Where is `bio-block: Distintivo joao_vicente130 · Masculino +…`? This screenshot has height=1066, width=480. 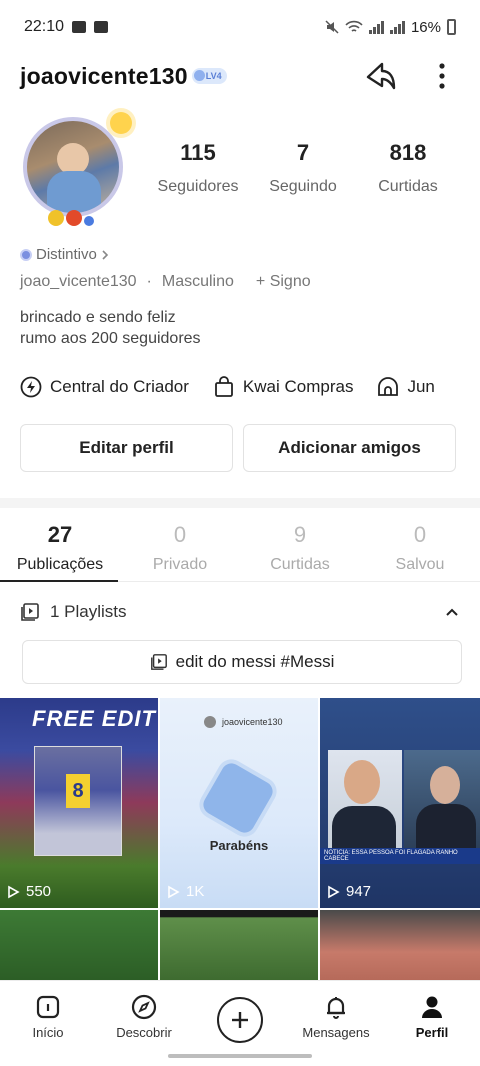 bio-block: Distintivo joao_vicente130 · Masculino +… is located at coordinates (240, 297).